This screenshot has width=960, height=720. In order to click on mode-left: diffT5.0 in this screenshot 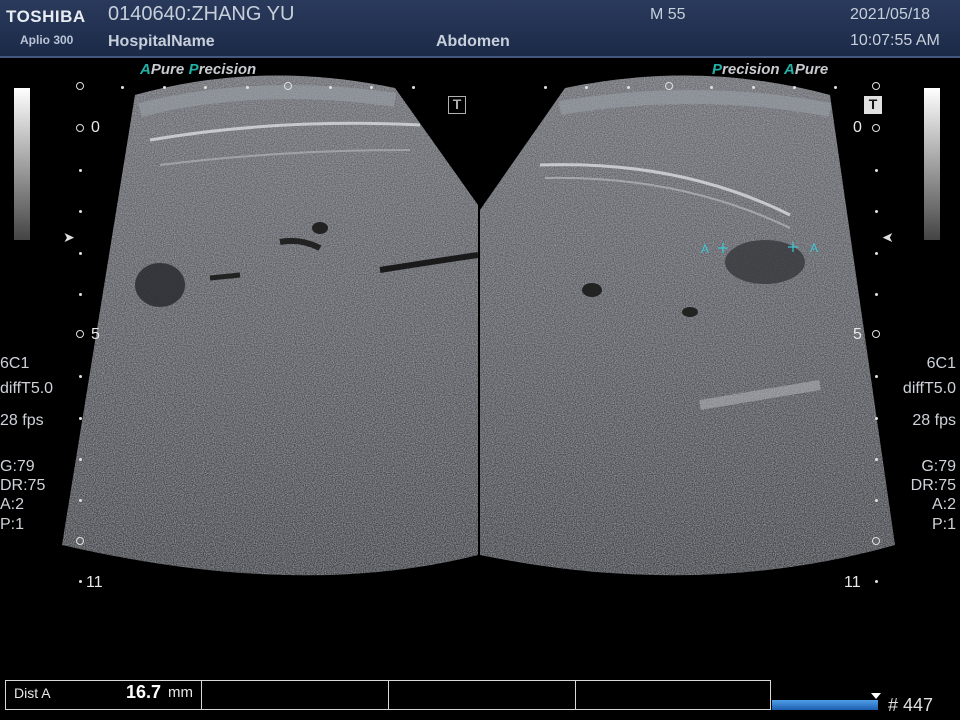, I will do `click(27, 388)`.